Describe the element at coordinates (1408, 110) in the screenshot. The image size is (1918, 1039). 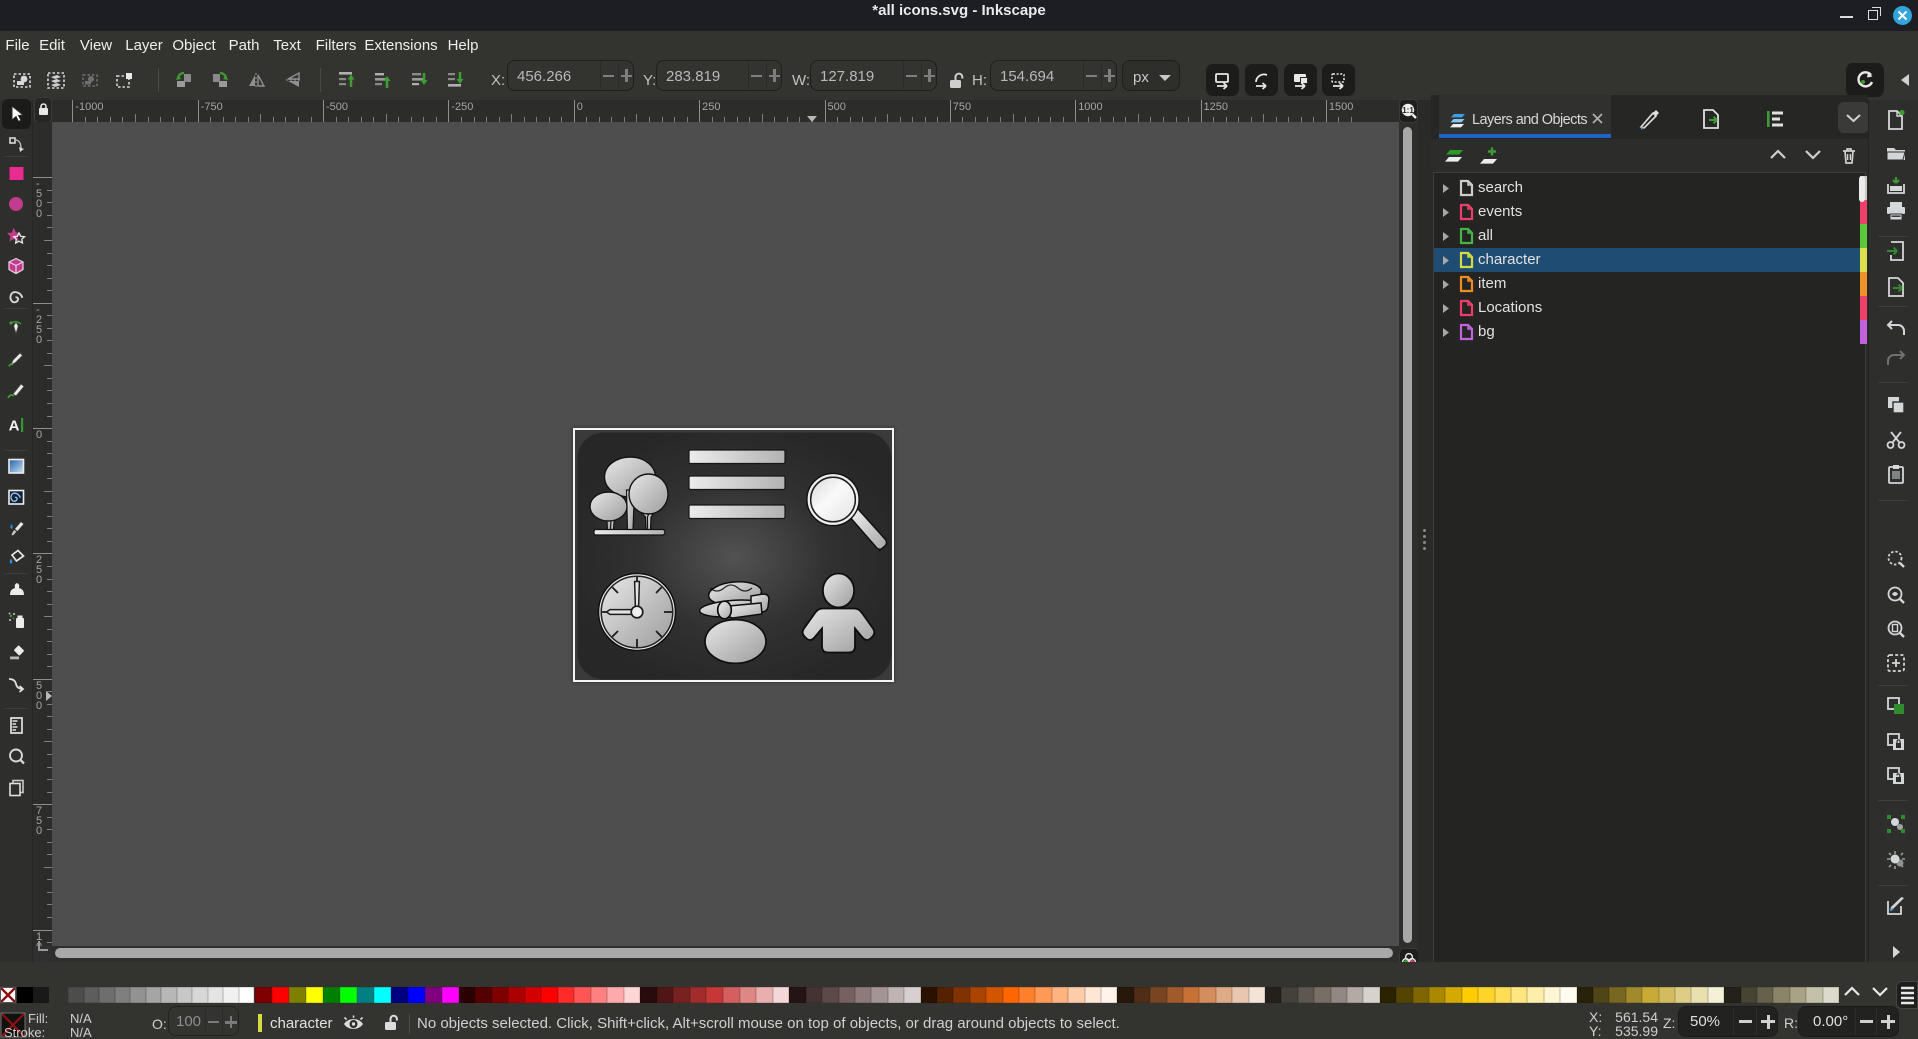
I see `svg-text: 1:1` at that location.